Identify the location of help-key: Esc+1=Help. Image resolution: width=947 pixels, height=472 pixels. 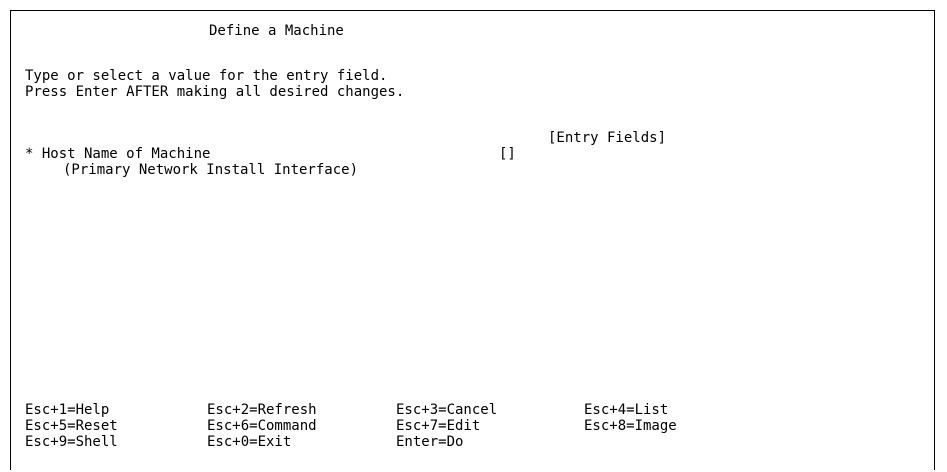
(67, 410).